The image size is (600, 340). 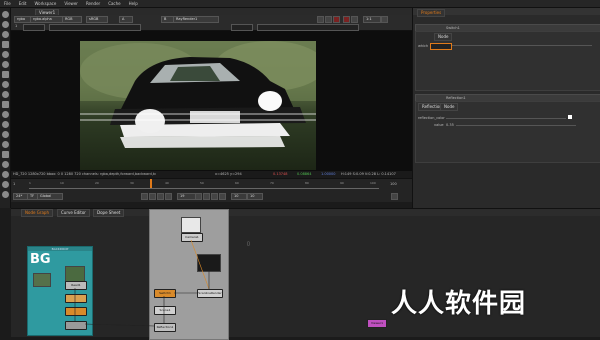 What do you see at coordinates (97, 183) in the screenshot?
I see `tick-label: 20` at bounding box center [97, 183].